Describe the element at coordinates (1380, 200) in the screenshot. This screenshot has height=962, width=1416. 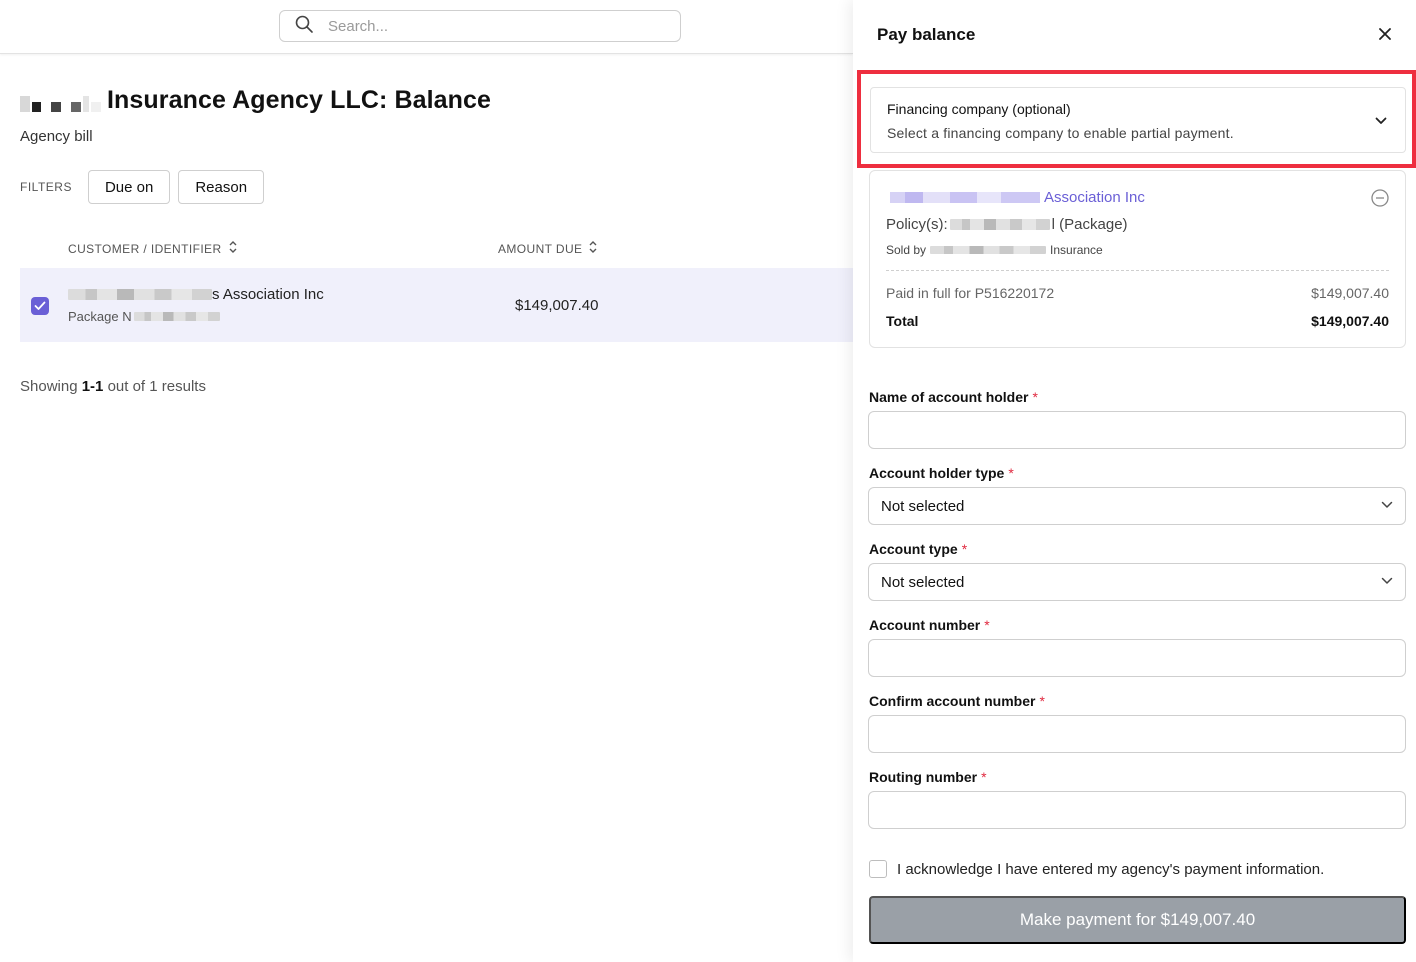
I see `remove-circle-icon` at that location.